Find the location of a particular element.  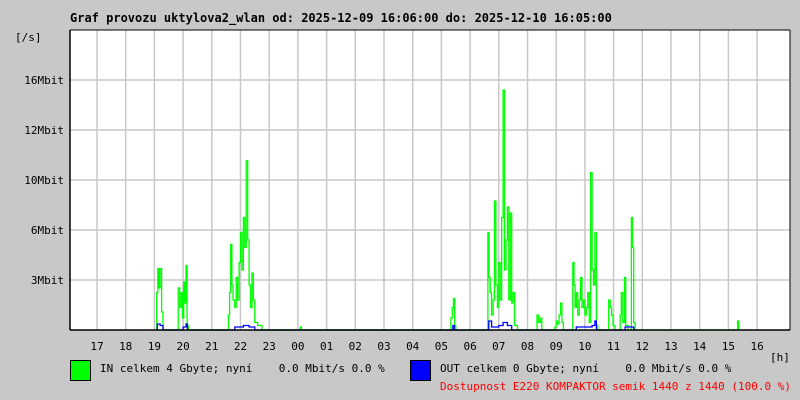

x-tick-label: 05 is located at coordinates (441, 346).